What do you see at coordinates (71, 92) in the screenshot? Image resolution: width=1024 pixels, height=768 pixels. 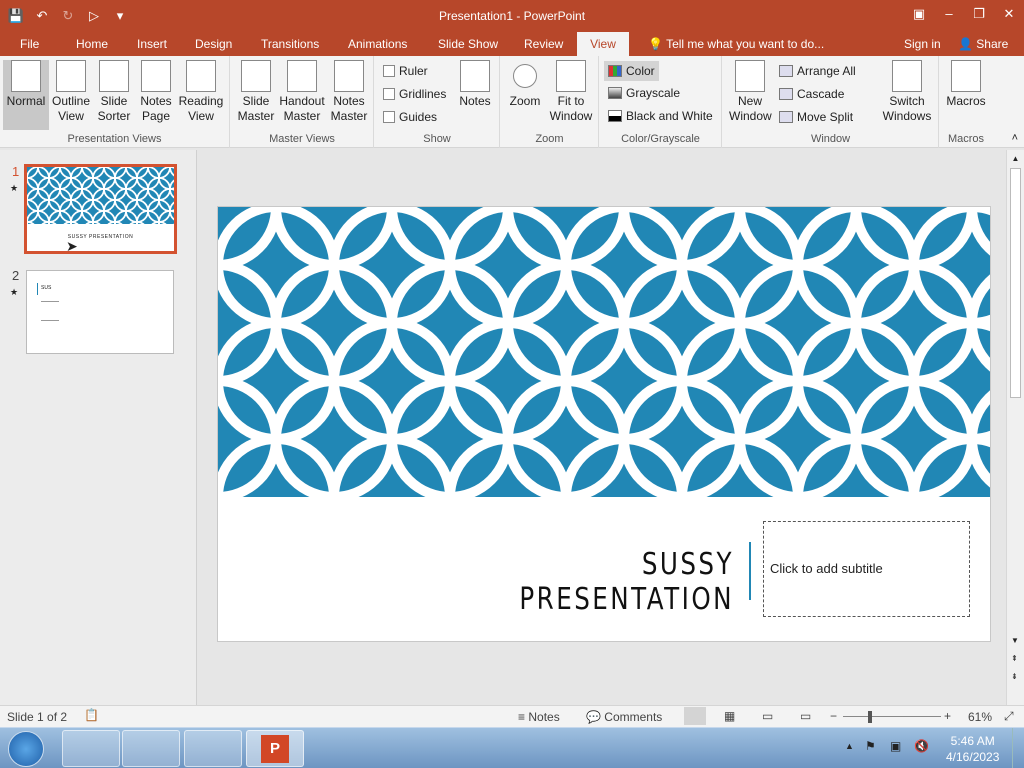 I see `outline-view-button: Outline View` at bounding box center [71, 92].